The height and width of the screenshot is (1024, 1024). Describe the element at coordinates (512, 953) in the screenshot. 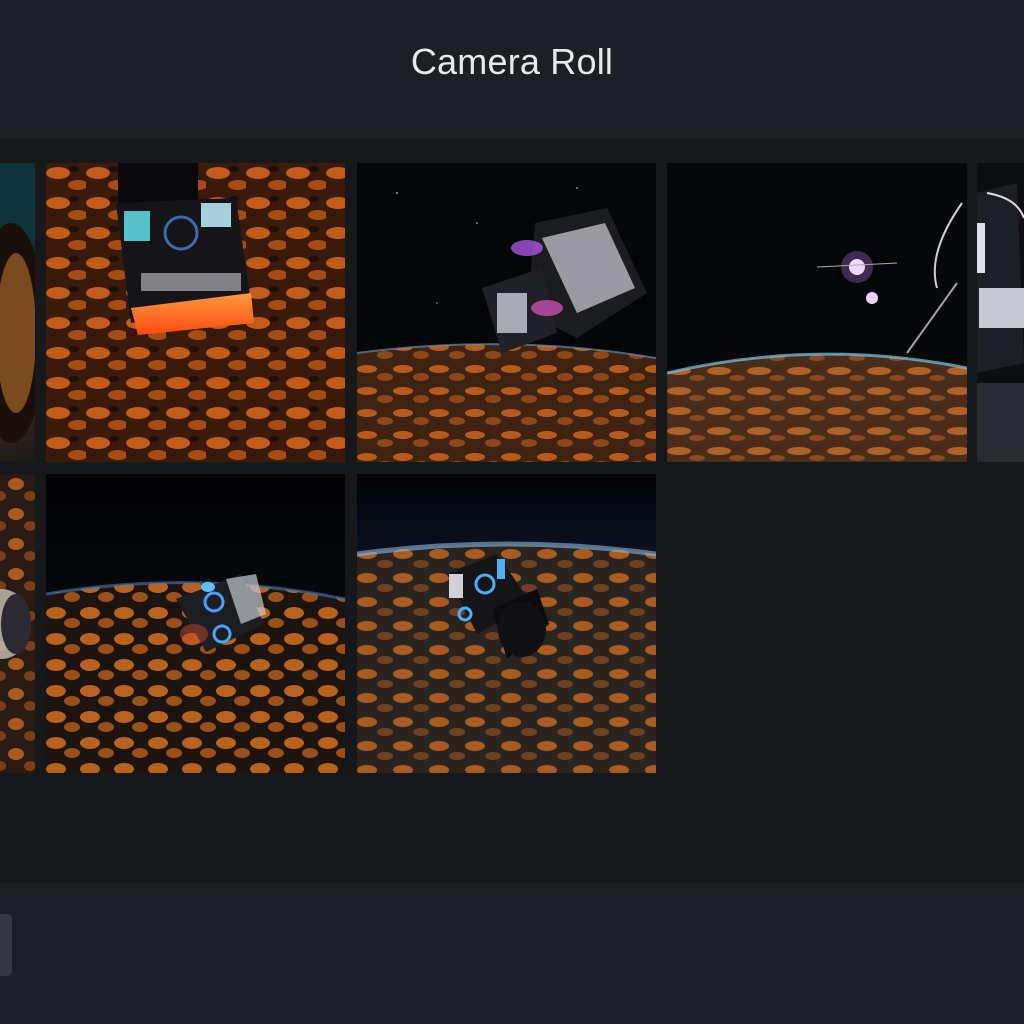

I see `footer-bar` at that location.